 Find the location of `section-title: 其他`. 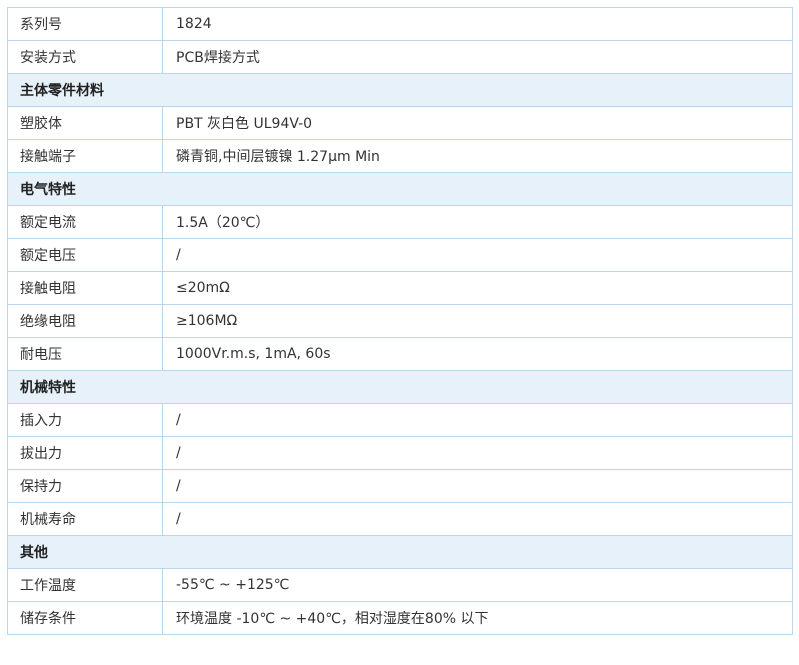

section-title: 其他 is located at coordinates (400, 552).